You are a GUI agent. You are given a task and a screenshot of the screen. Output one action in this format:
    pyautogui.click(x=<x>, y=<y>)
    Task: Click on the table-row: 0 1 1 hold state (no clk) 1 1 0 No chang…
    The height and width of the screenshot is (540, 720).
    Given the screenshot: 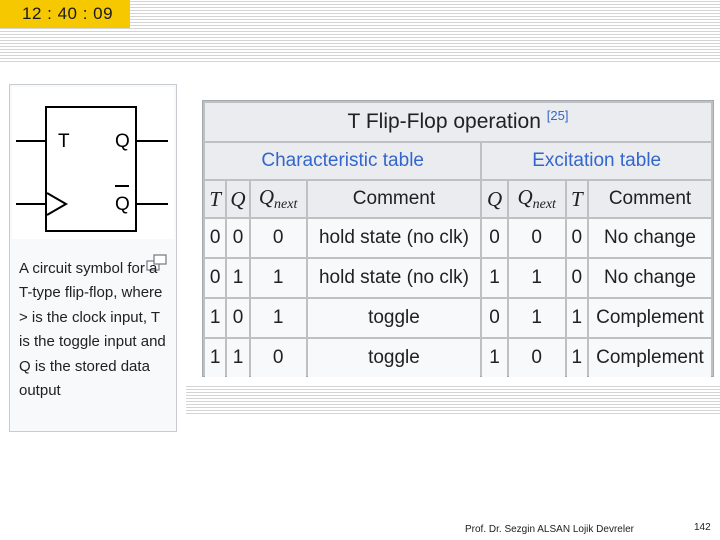 What is the action you would take?
    pyautogui.click(x=458, y=278)
    